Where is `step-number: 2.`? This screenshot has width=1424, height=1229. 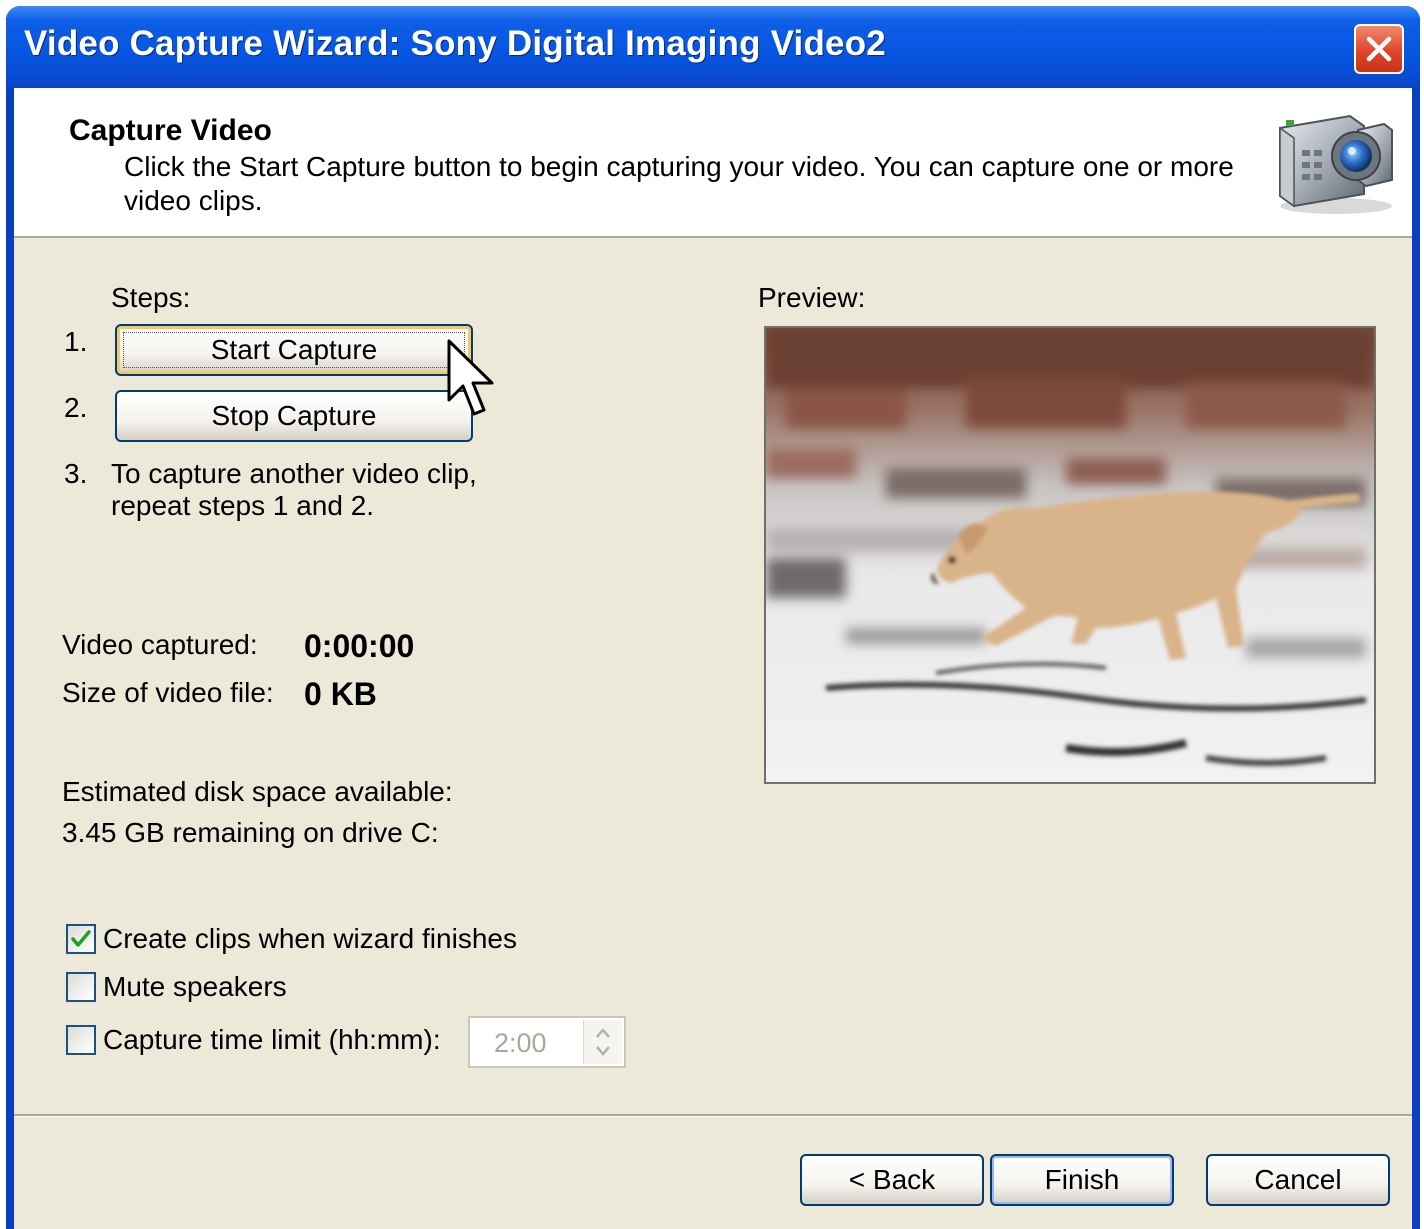 step-number: 2. is located at coordinates (76, 407).